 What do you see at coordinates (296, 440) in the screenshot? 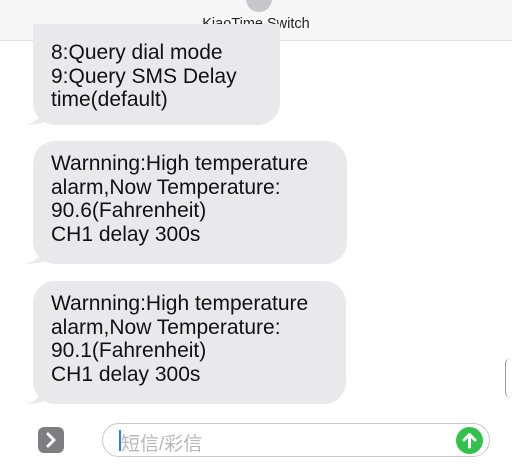
I see `message-input: 短信/彩信` at bounding box center [296, 440].